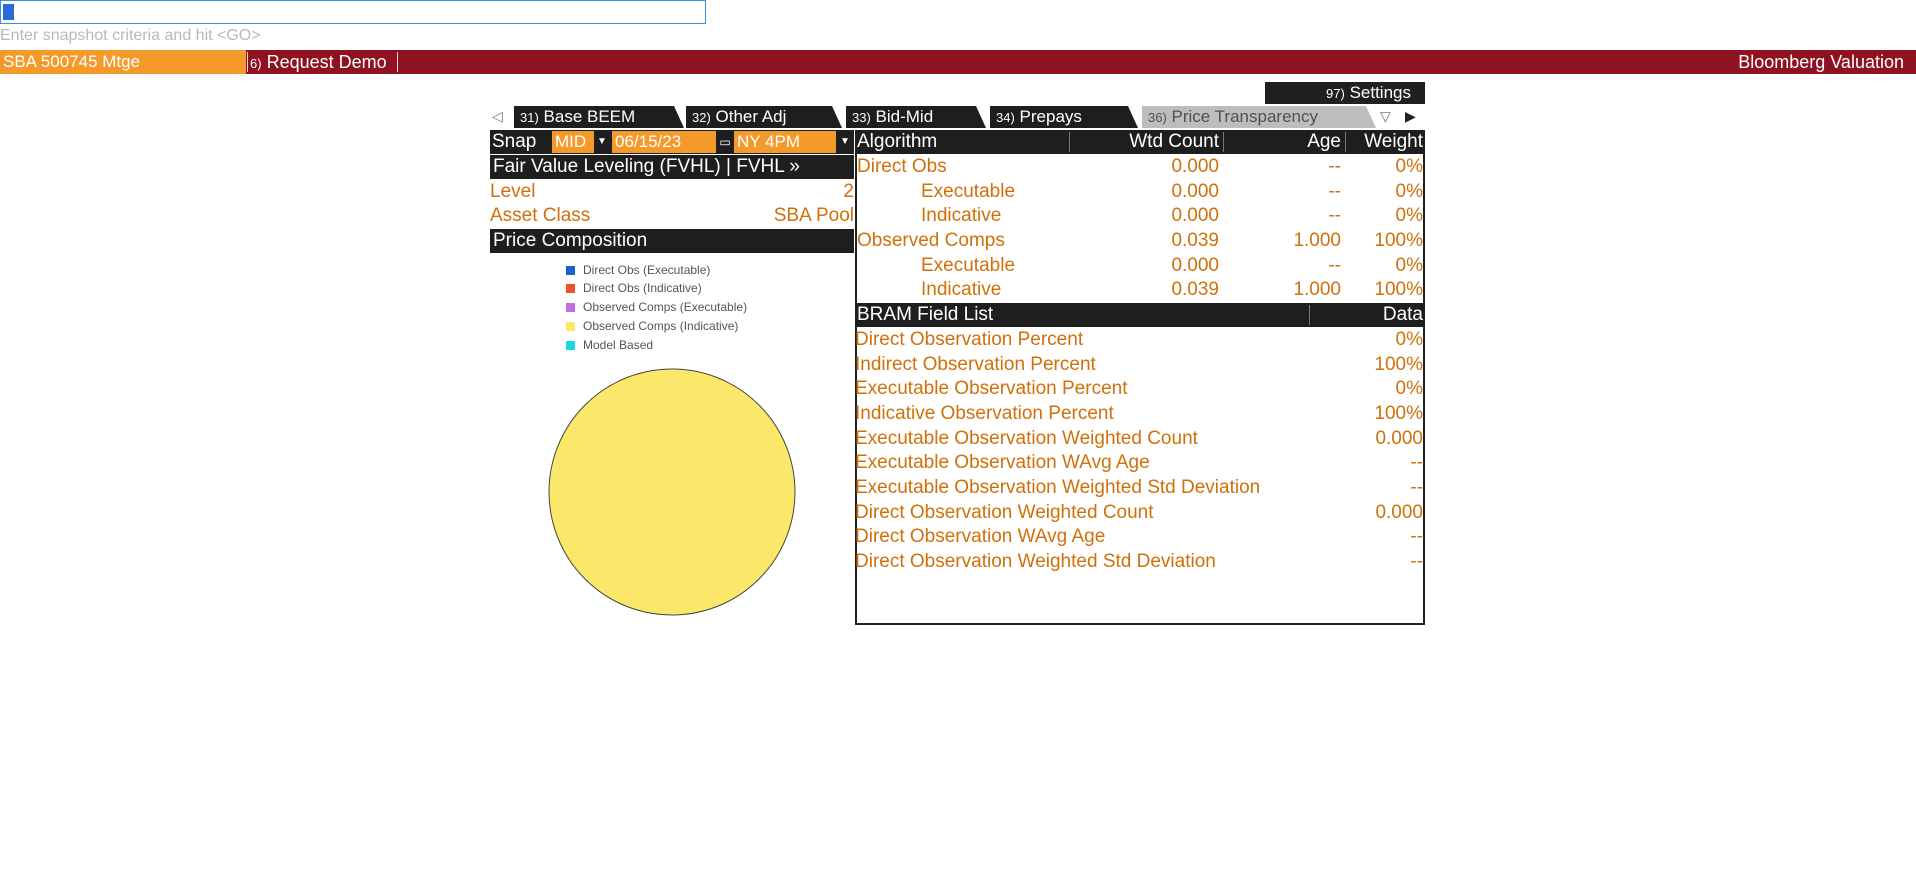 This screenshot has width=1916, height=880. Describe the element at coordinates (672, 241) in the screenshot. I see `price-composition-header: Price Composition` at that location.